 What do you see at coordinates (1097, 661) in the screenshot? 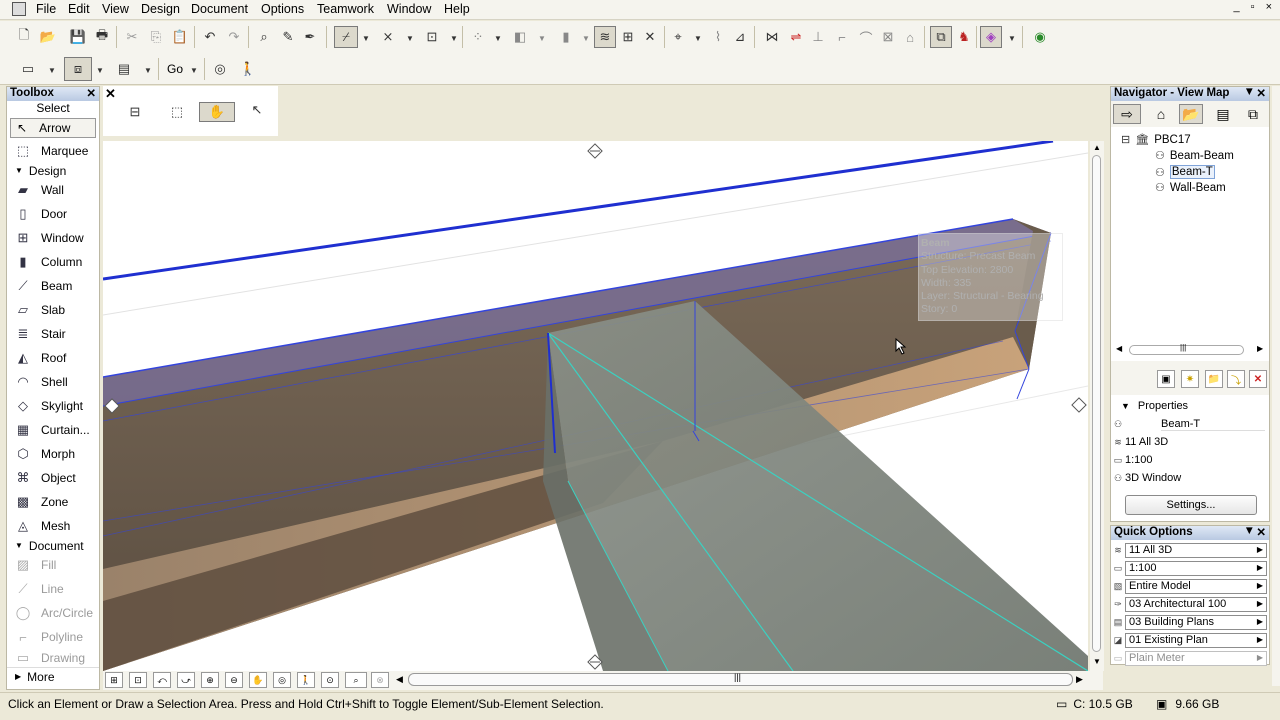
I see `scroll-down-icon: ▼` at bounding box center [1097, 661].